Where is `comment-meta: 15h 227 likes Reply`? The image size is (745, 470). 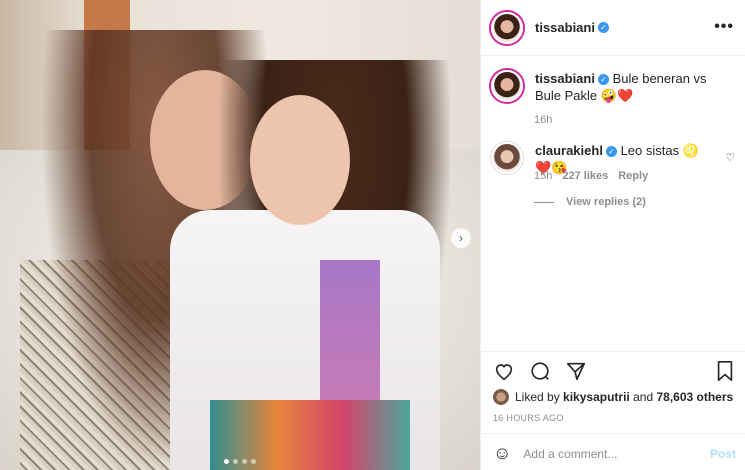
comment-meta: 15h 227 likes Reply is located at coordinates (591, 176).